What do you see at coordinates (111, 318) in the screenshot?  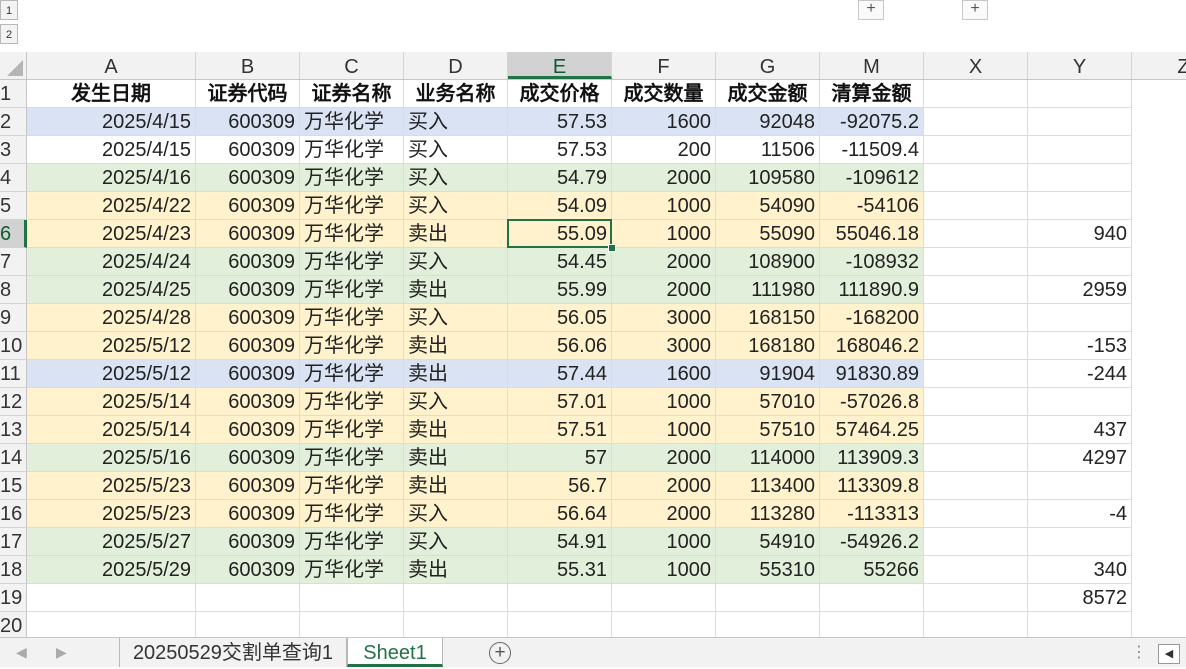 I see `data-cell: 2025/4/28` at bounding box center [111, 318].